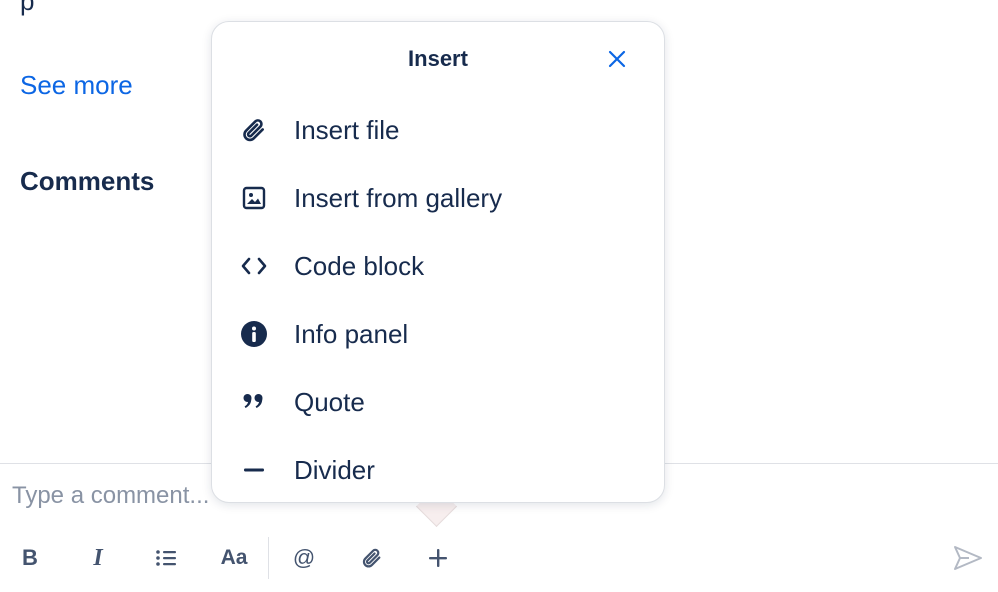  What do you see at coordinates (438, 130) in the screenshot?
I see `menu-item-insert-file: Insert file` at bounding box center [438, 130].